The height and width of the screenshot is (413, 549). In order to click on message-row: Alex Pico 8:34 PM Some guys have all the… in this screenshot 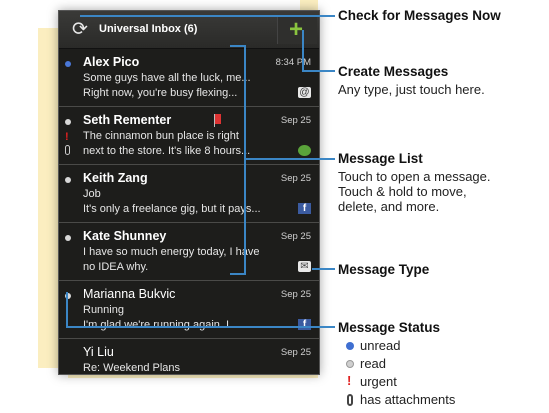, I will do `click(189, 78)`.